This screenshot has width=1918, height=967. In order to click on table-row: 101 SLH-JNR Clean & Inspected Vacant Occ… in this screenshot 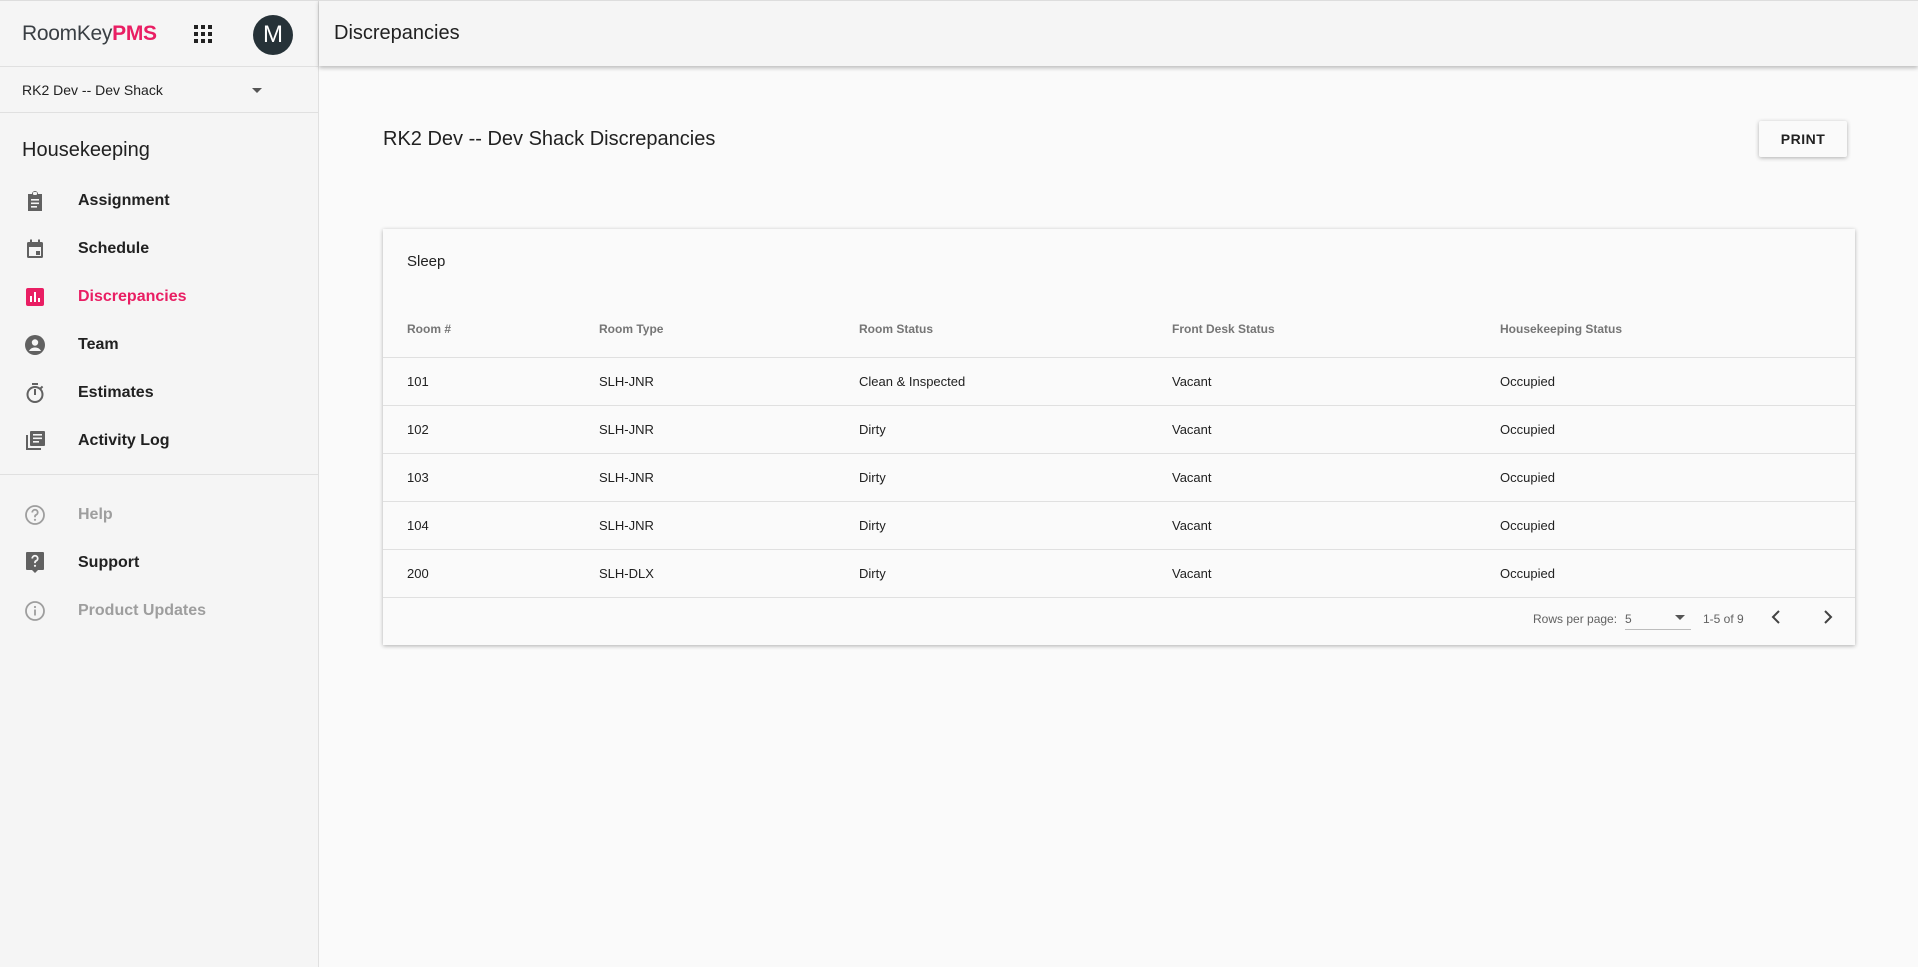, I will do `click(1119, 381)`.